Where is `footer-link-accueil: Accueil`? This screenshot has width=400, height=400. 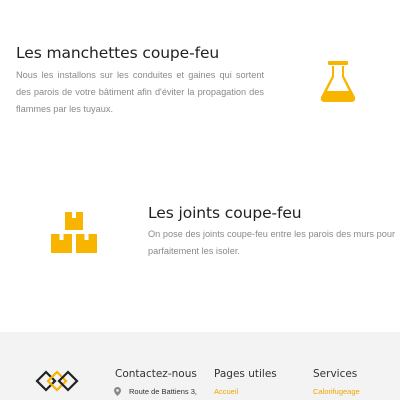 footer-link-accueil: Accueil is located at coordinates (226, 391).